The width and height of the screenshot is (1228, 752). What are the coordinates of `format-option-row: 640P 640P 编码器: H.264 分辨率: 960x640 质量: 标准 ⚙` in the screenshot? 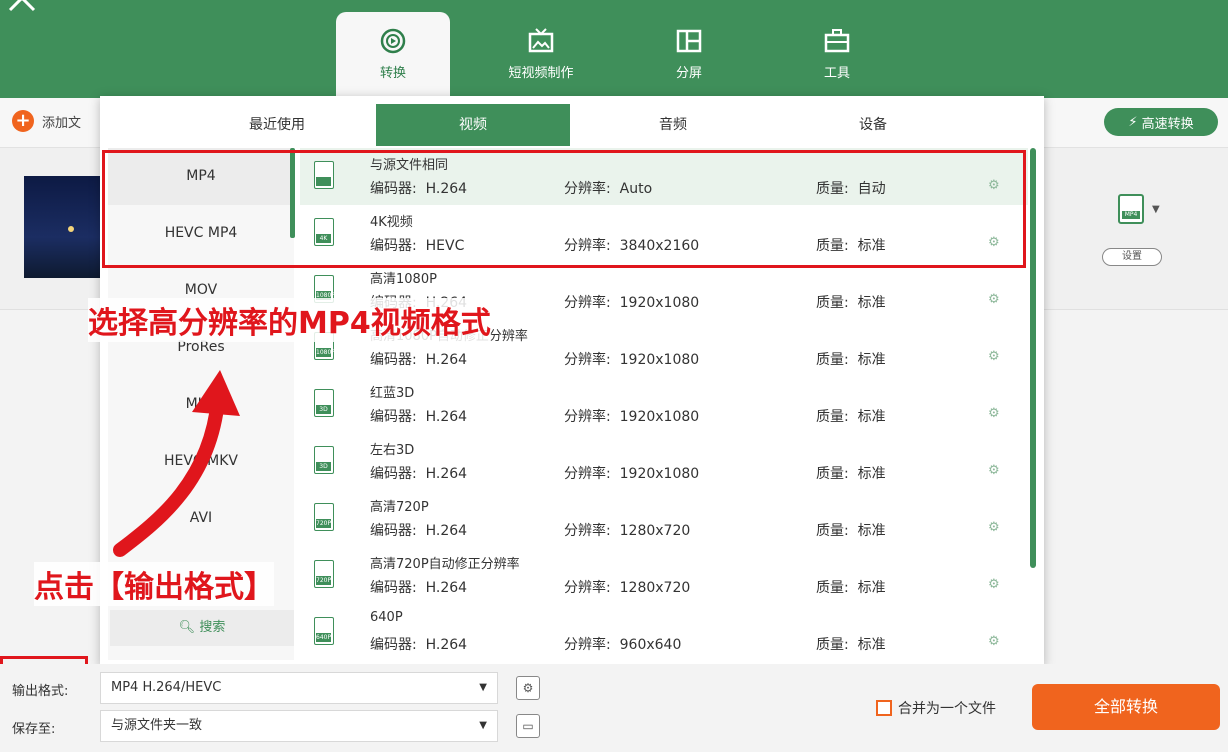 It's located at (664, 632).